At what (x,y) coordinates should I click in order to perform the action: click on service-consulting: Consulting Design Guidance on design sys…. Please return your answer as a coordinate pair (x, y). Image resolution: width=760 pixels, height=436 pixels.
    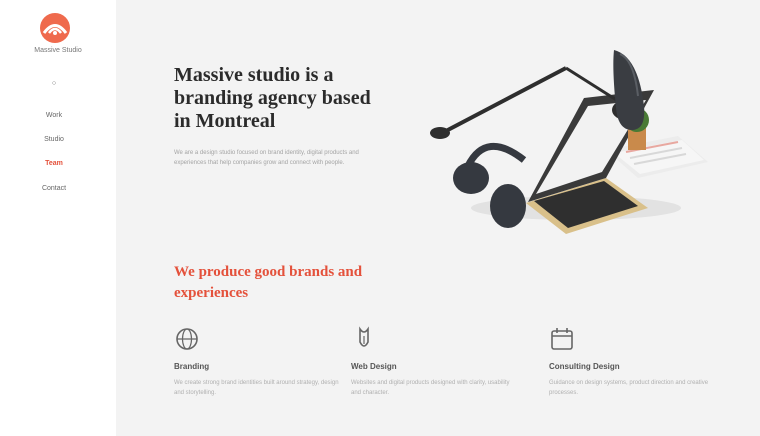
    Looking at the image, I should click on (631, 362).